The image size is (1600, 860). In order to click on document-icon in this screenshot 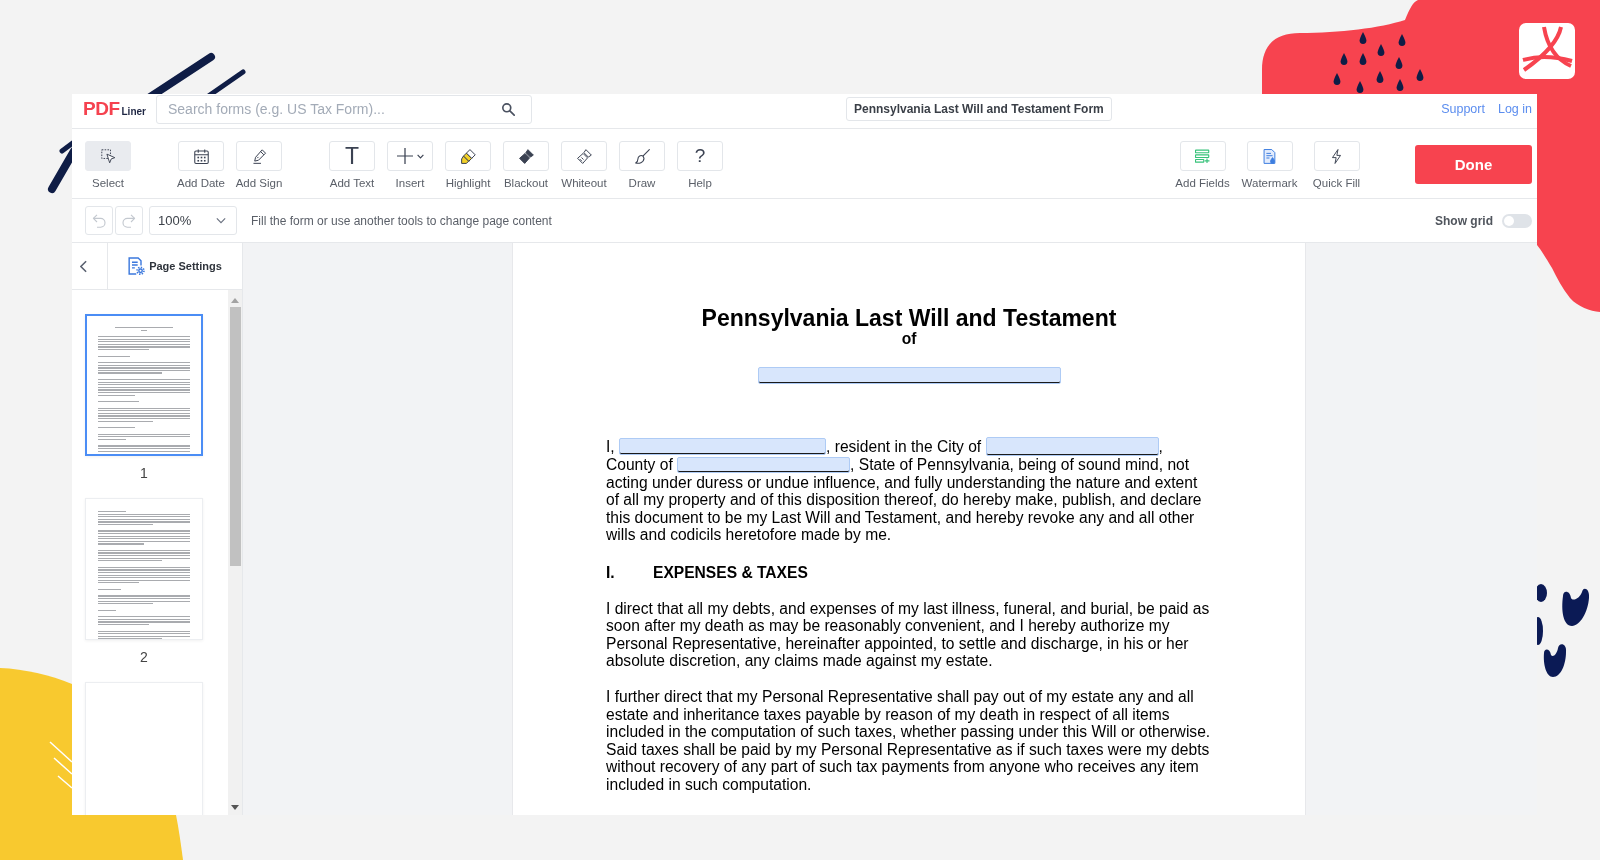, I will do `click(1269, 156)`.